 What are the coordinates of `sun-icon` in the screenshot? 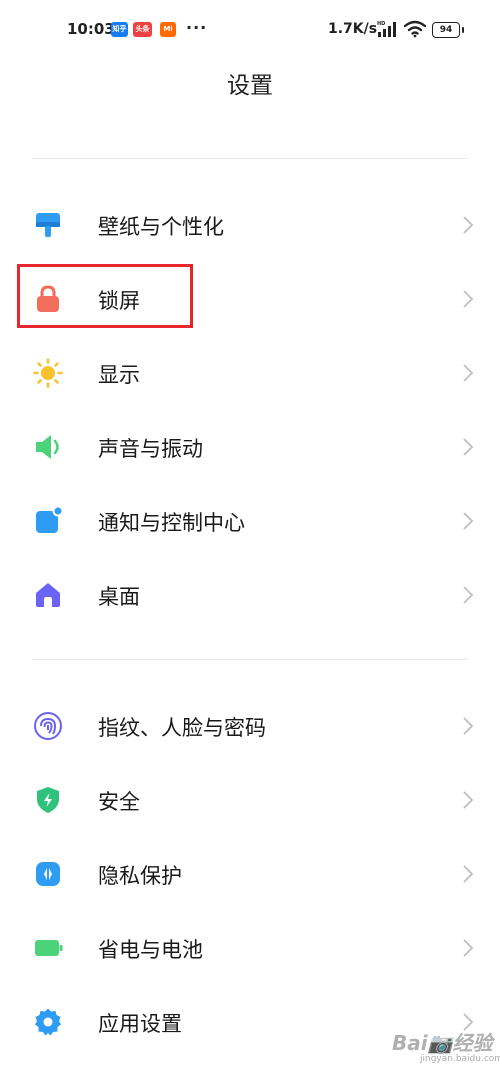 It's located at (48, 373).